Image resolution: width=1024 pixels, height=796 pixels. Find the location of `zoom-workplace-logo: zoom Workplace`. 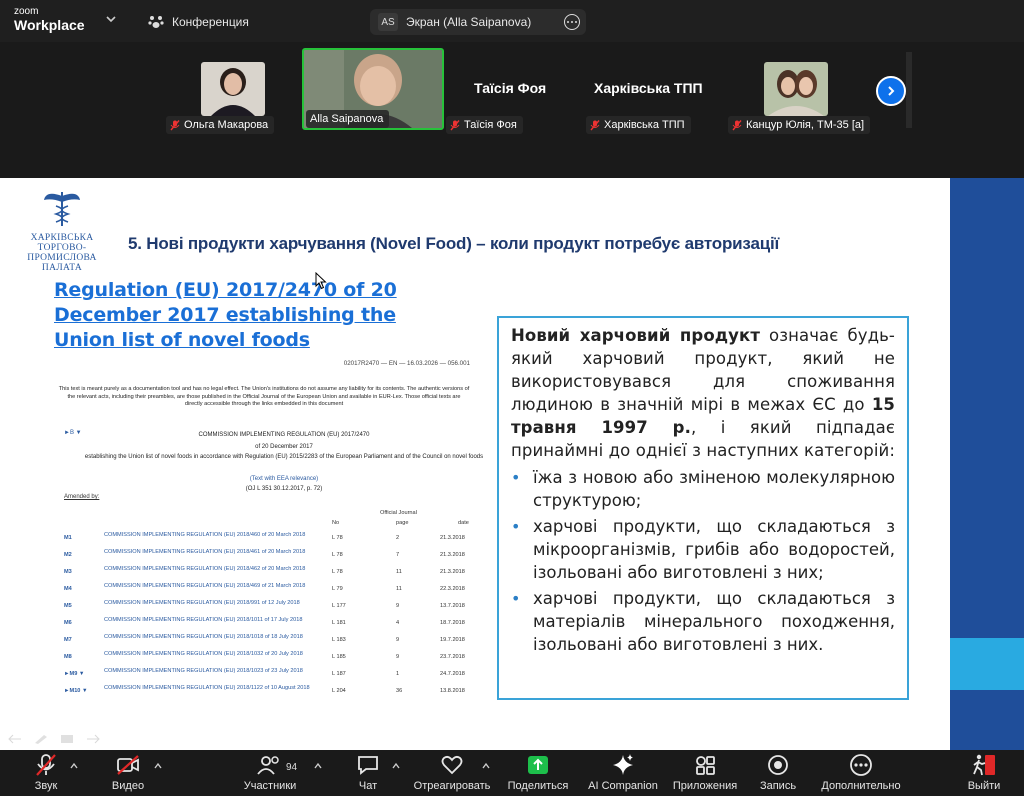

zoom-workplace-logo: zoom Workplace is located at coordinates (49, 19).